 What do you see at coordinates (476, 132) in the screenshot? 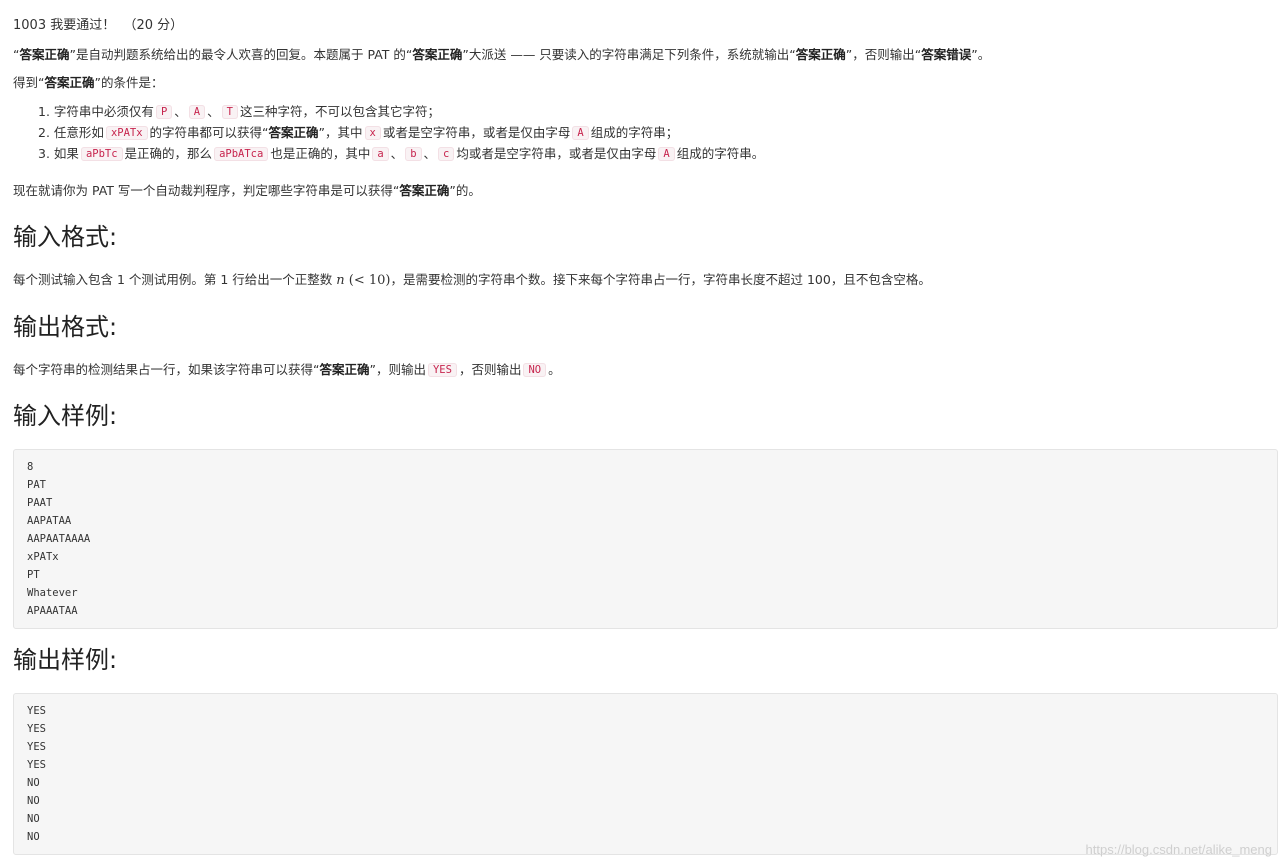
I see `condition-text: 或者是空字符串，或者是仅由字母` at bounding box center [476, 132].